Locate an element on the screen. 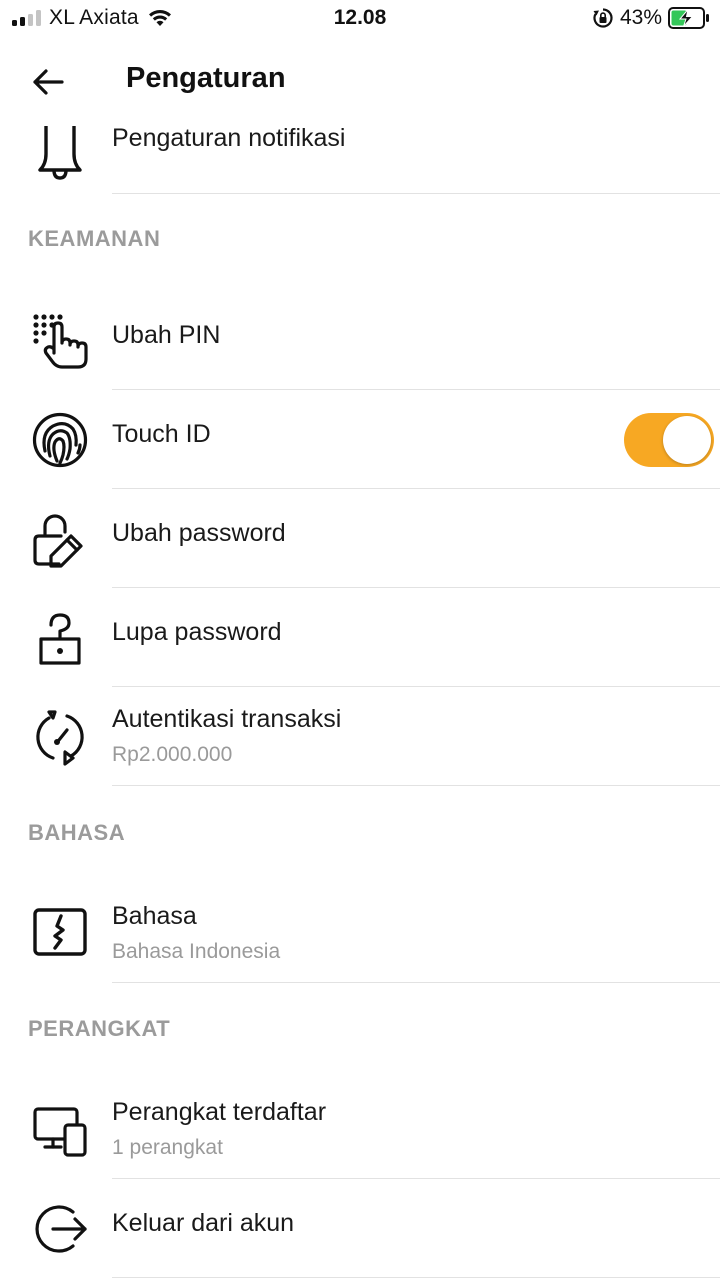 This screenshot has width=720, height=1280. app-header: Pengaturan is located at coordinates (360, 80).